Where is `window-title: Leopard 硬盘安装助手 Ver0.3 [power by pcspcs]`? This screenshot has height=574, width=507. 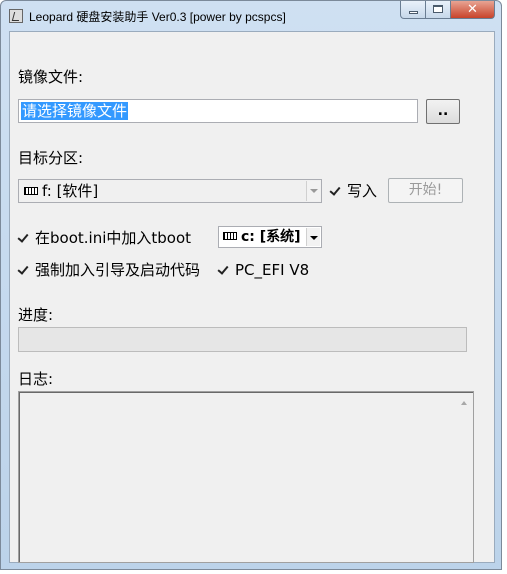
window-title: Leopard 硬盘安装助手 Ver0.3 [power by pcspcs] is located at coordinates (157, 17).